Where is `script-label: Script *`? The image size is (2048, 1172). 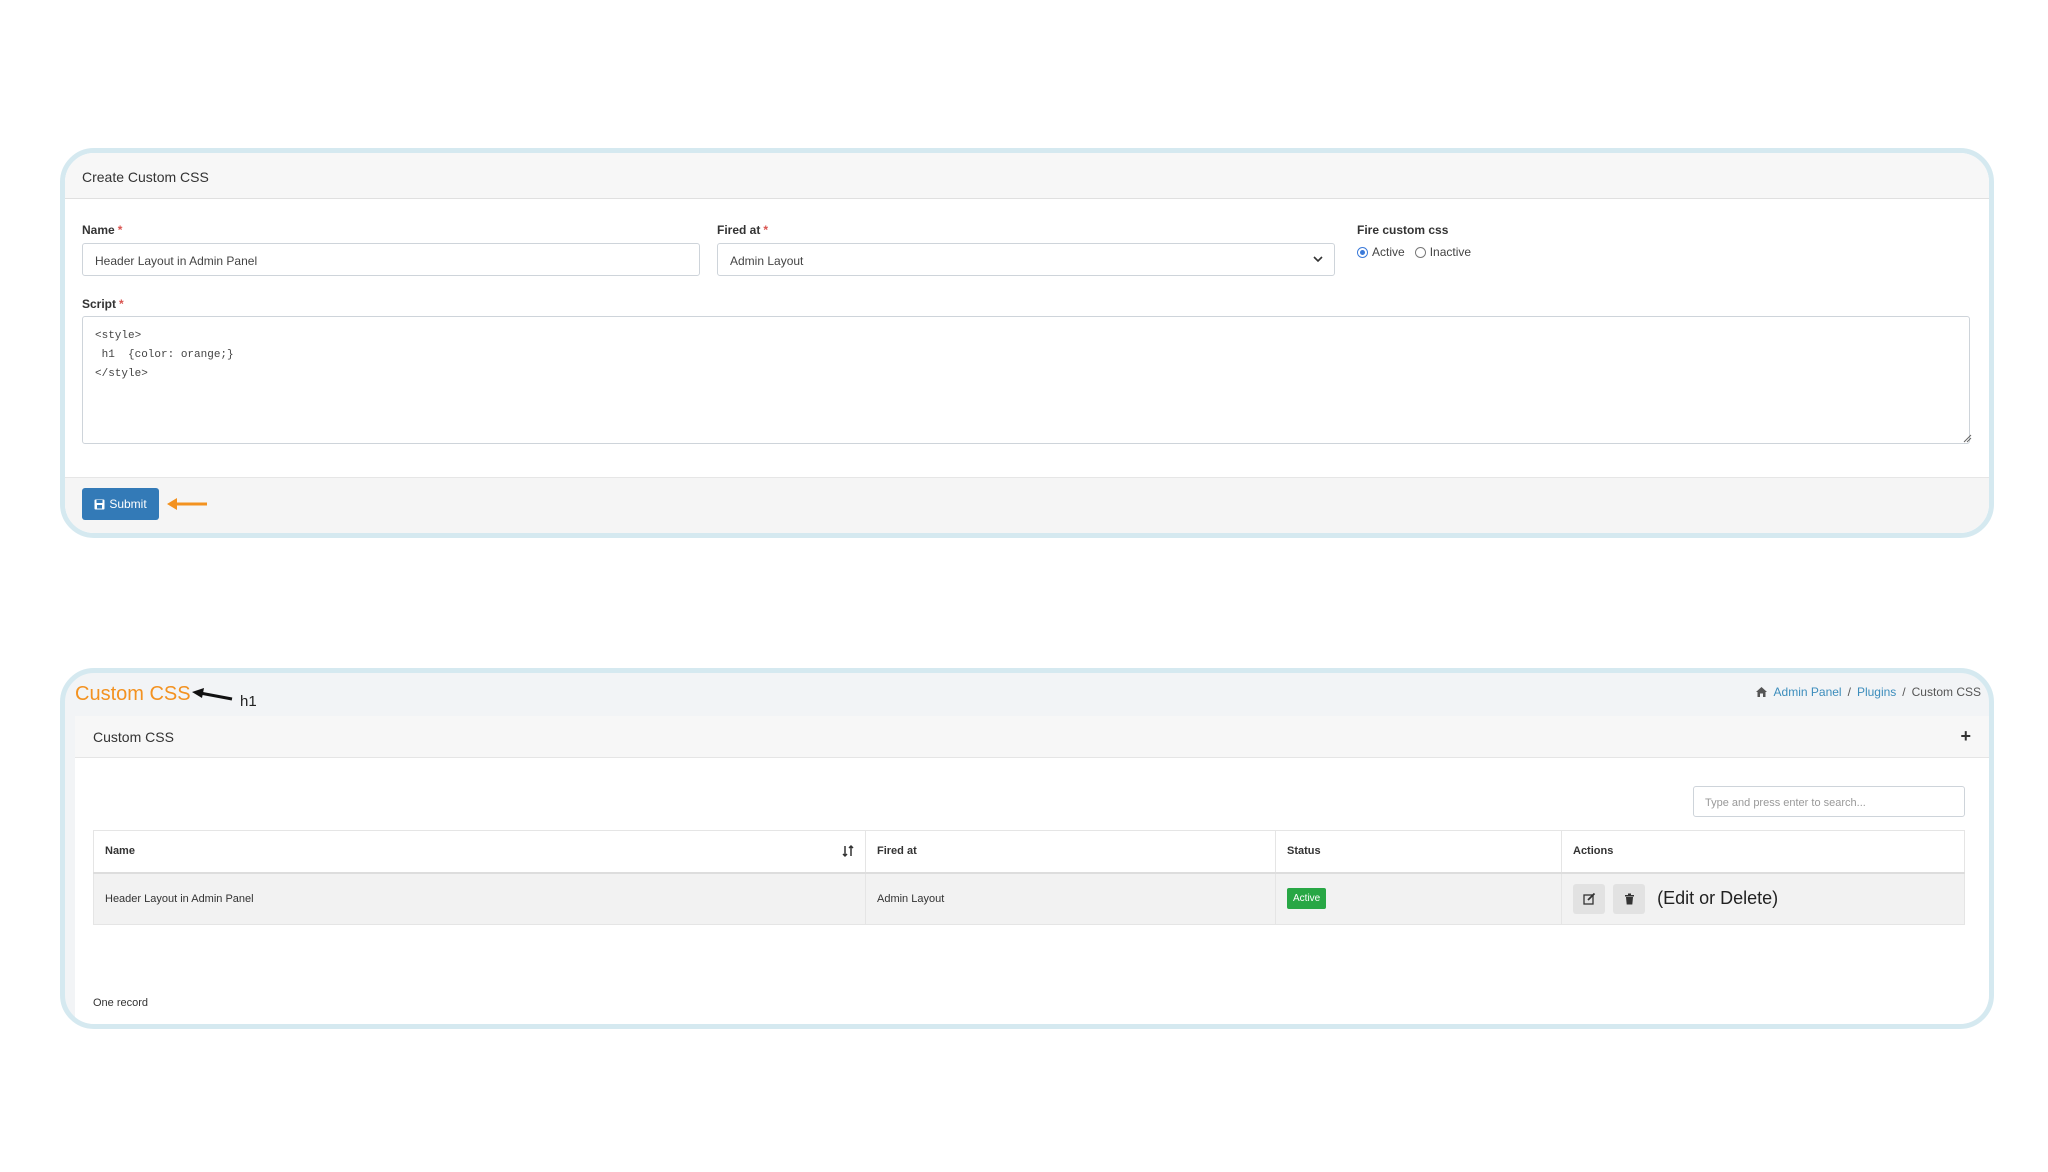
script-label: Script * is located at coordinates (103, 304).